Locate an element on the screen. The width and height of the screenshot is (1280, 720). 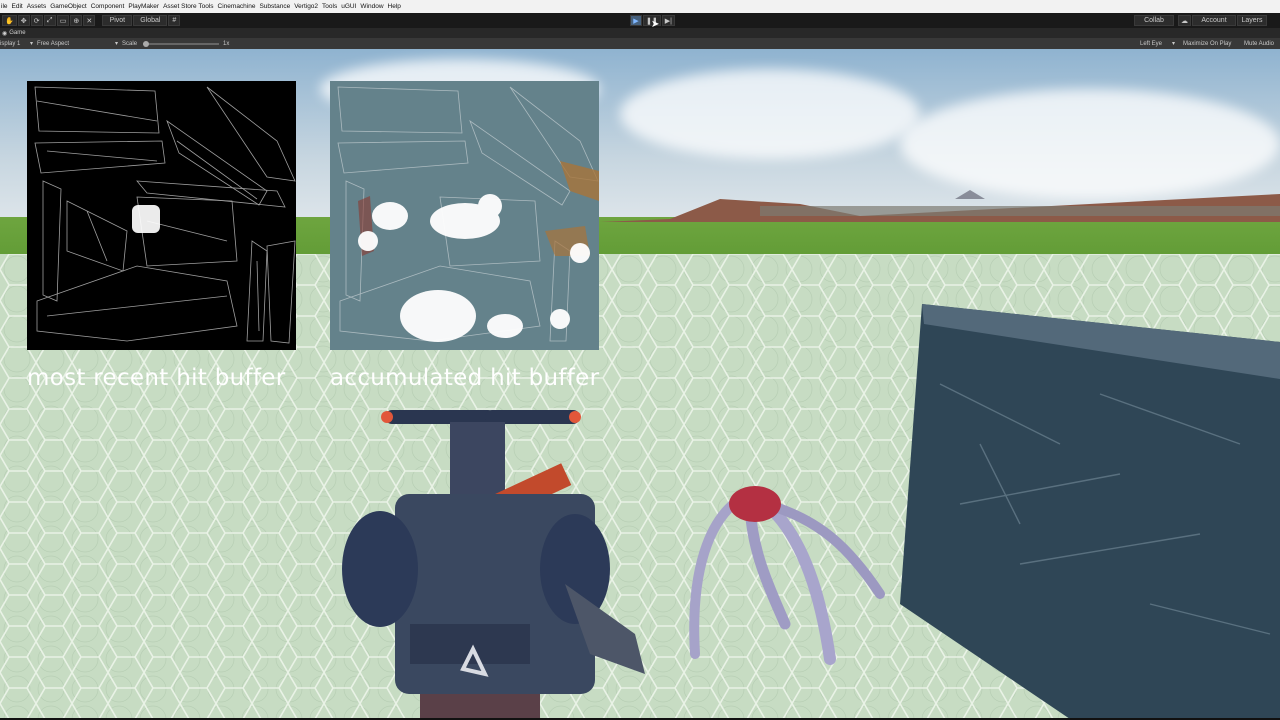
tab-game: Game is located at coordinates (17, 33).